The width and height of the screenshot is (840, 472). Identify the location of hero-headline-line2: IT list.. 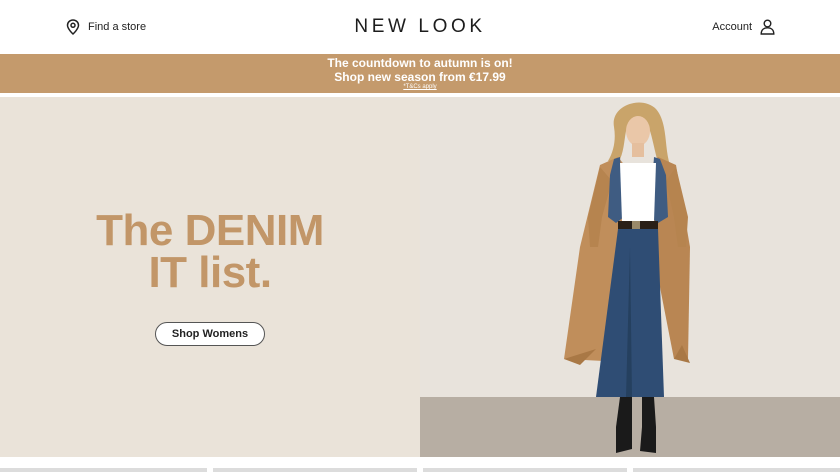
(210, 272).